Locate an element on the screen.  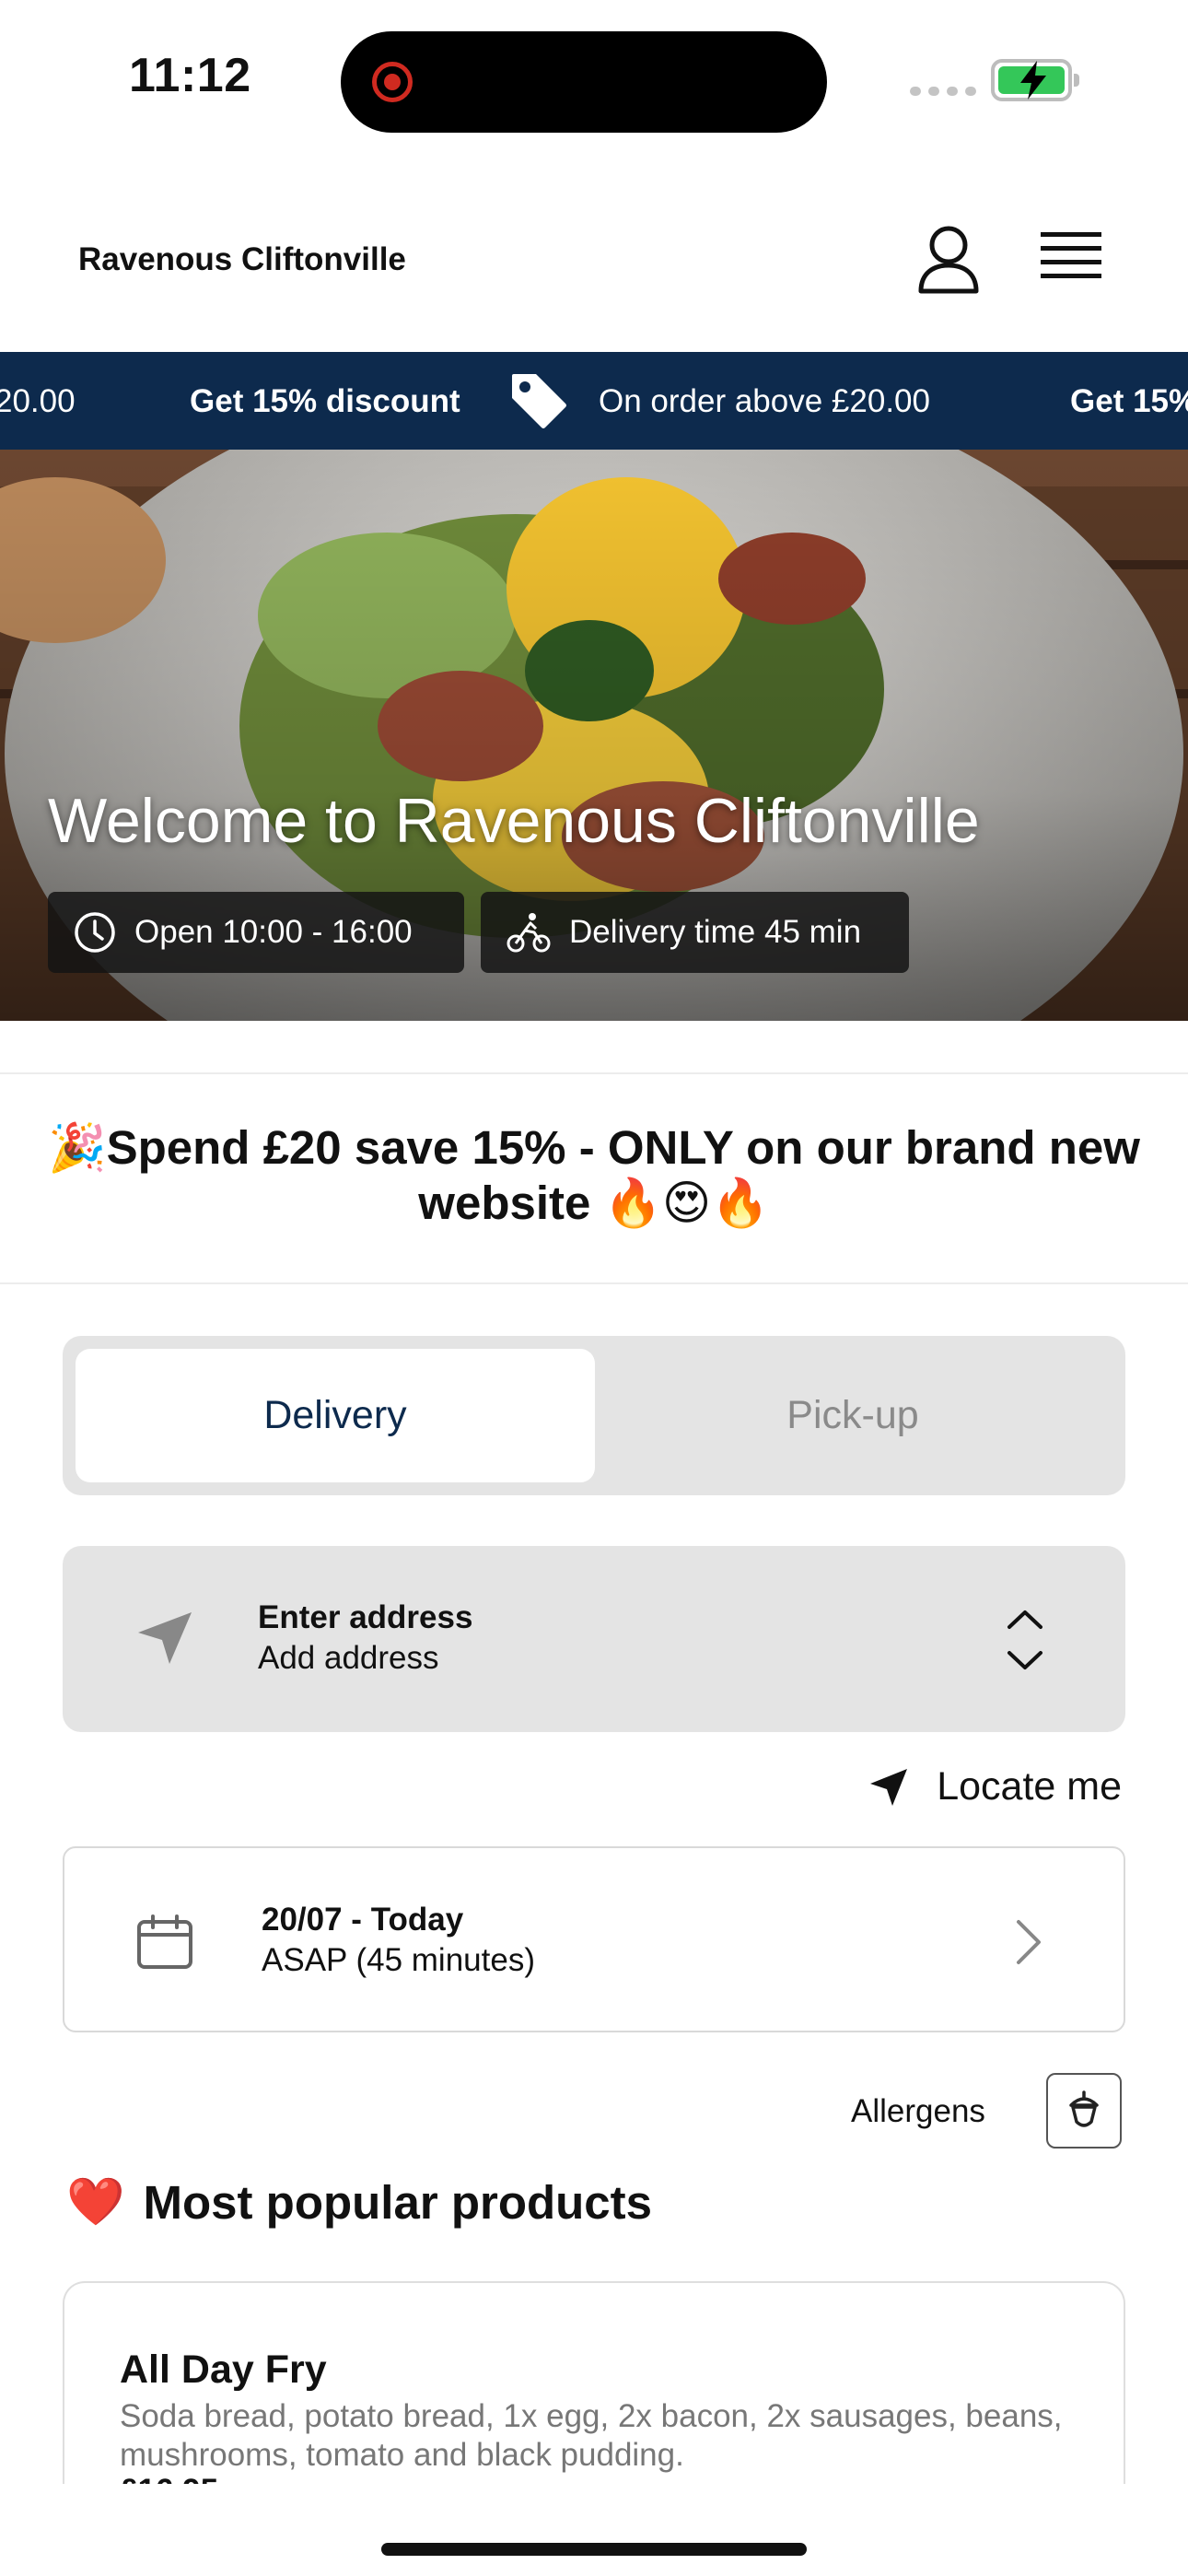
delivery-date: 20/07 - Today is located at coordinates (363, 1920).